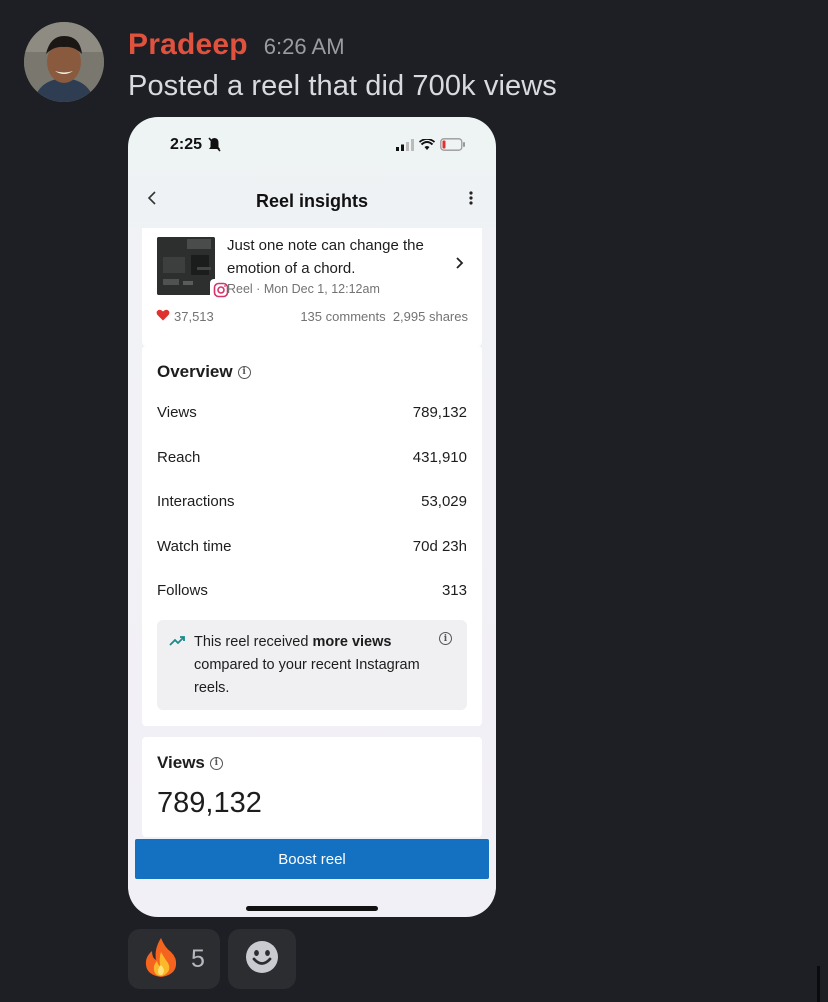 This screenshot has width=828, height=1002. What do you see at coordinates (312, 590) in the screenshot?
I see `metric-row-follows: Follows 313` at bounding box center [312, 590].